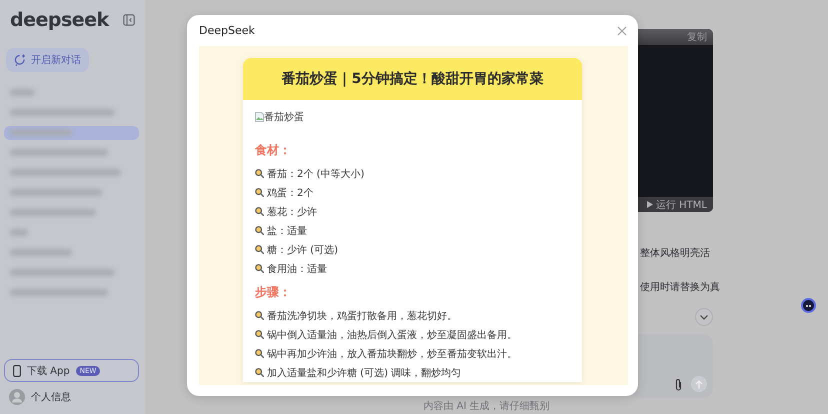 The height and width of the screenshot is (414, 828). Describe the element at coordinates (17, 397) in the screenshot. I see `avatar-icon` at that location.